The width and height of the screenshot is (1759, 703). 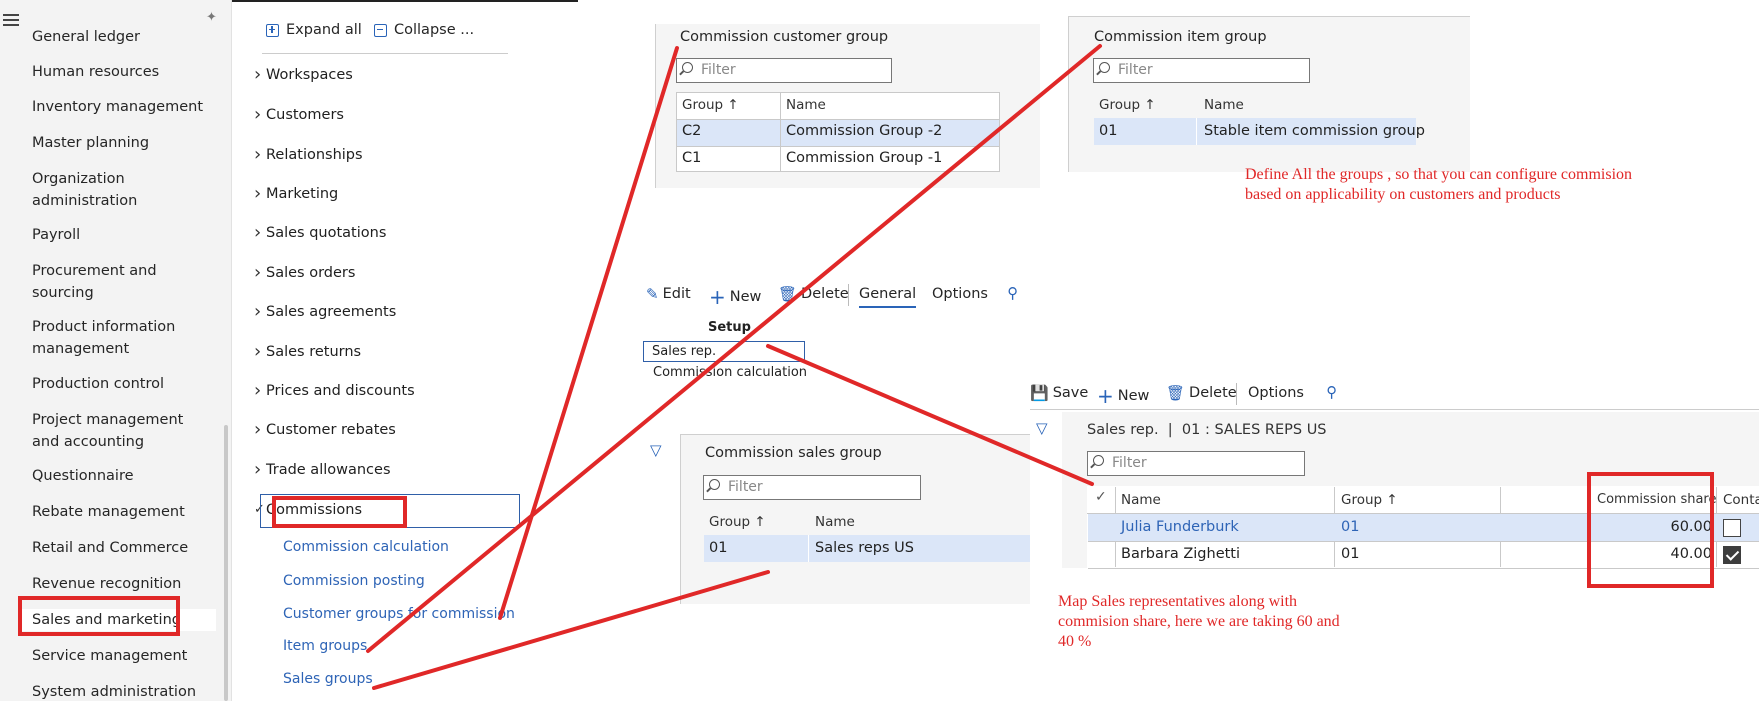 I want to click on sidebar-item: Human resources, so click(x=118, y=72).